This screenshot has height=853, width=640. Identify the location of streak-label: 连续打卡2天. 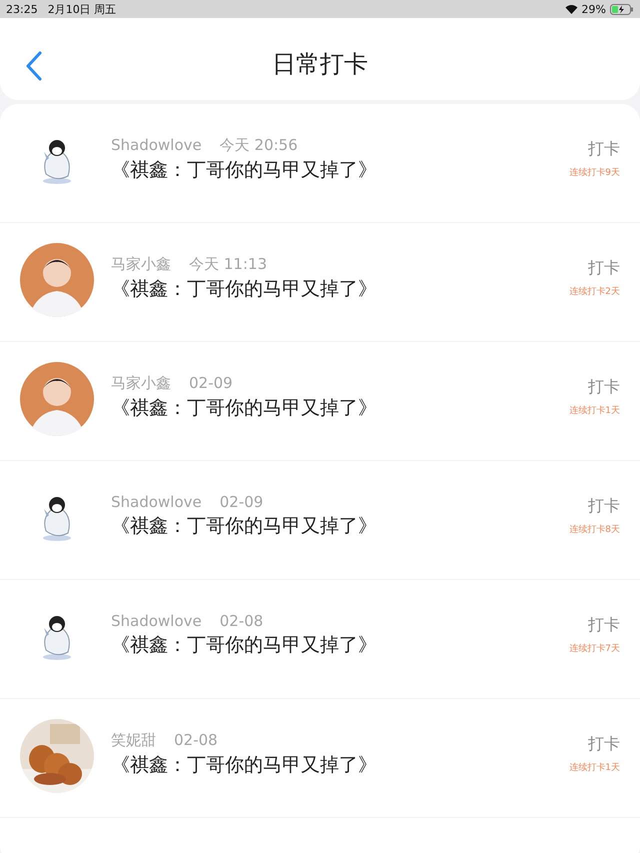
(594, 292).